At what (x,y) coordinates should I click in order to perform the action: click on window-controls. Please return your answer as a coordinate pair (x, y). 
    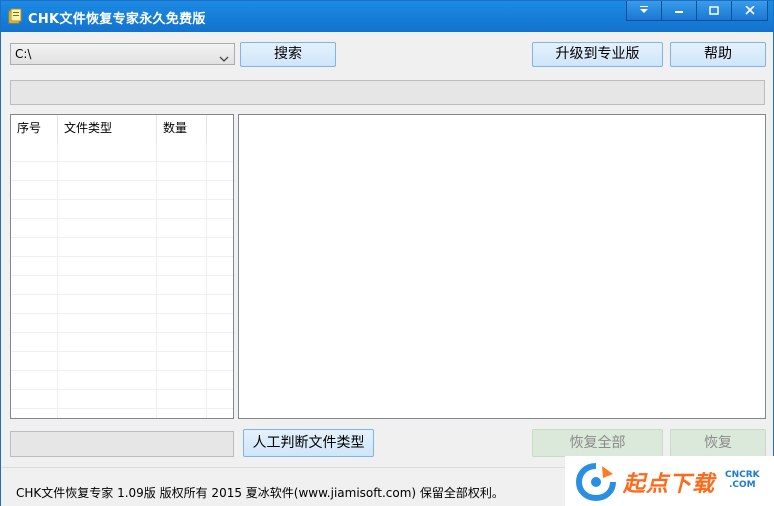
    Looking at the image, I should click on (697, 11).